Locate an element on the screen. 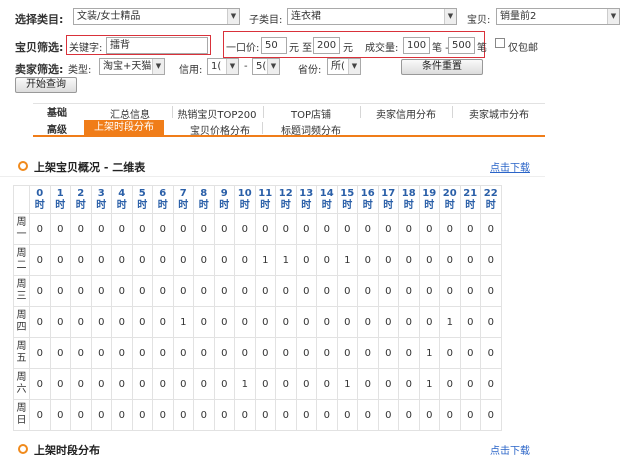  tab-separator is located at coordinates (360, 112).